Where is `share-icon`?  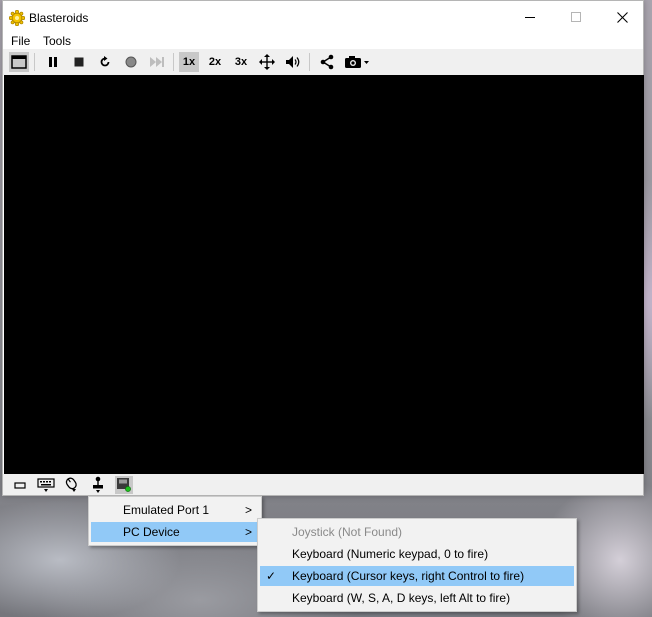 share-icon is located at coordinates (327, 62).